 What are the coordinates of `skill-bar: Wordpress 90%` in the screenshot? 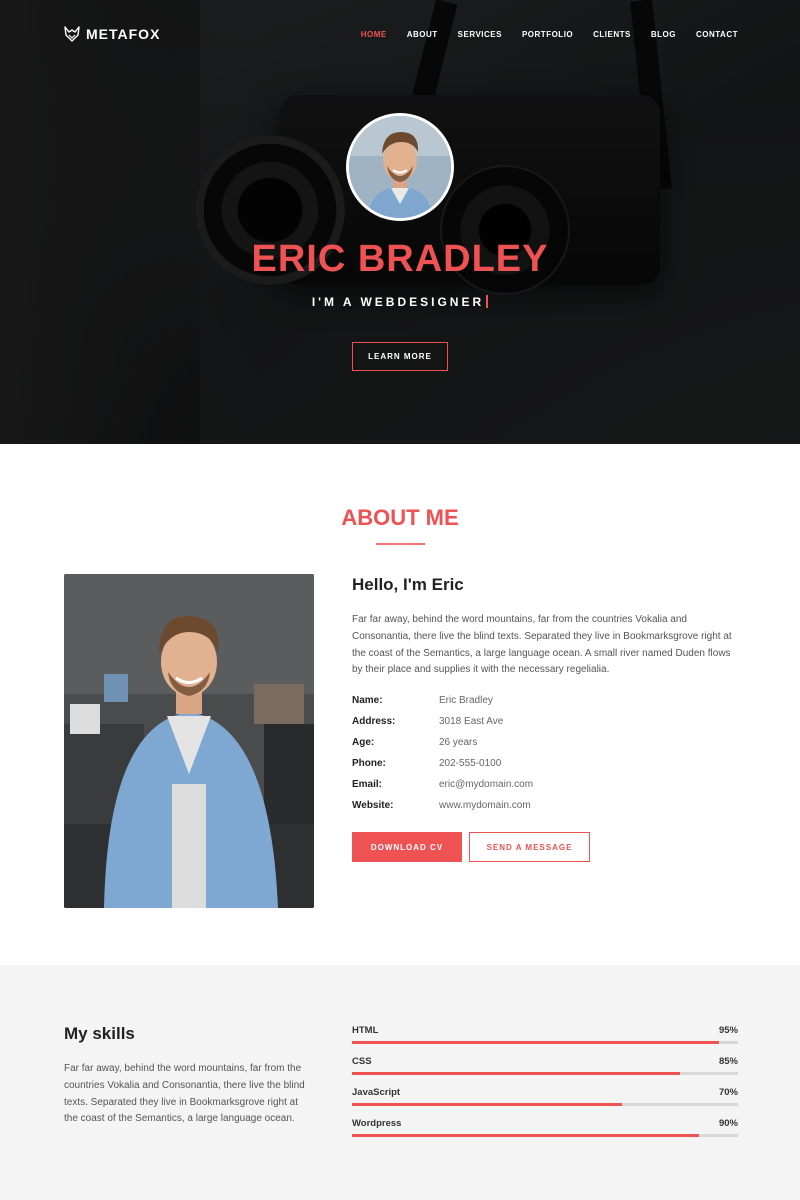 It's located at (545, 1133).